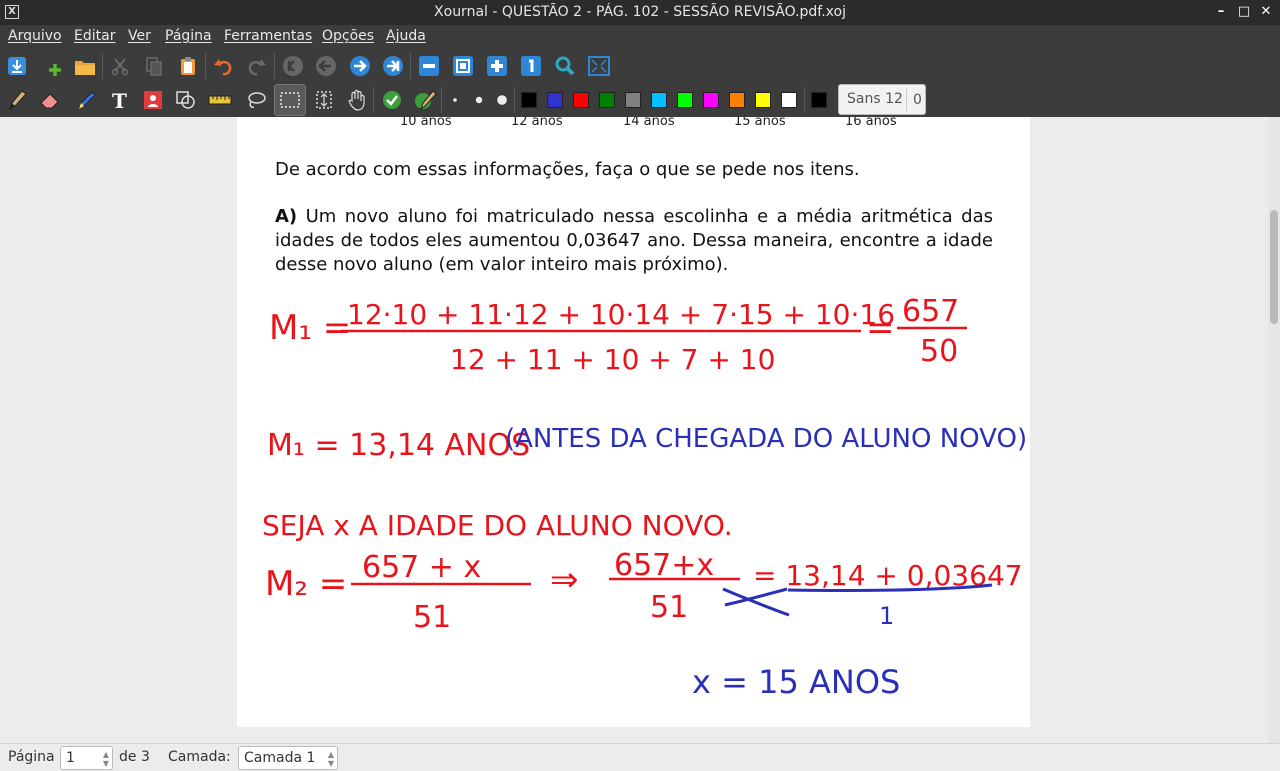 The width and height of the screenshot is (1280, 771). I want to click on scrollbar-thumb, so click(1274, 267).